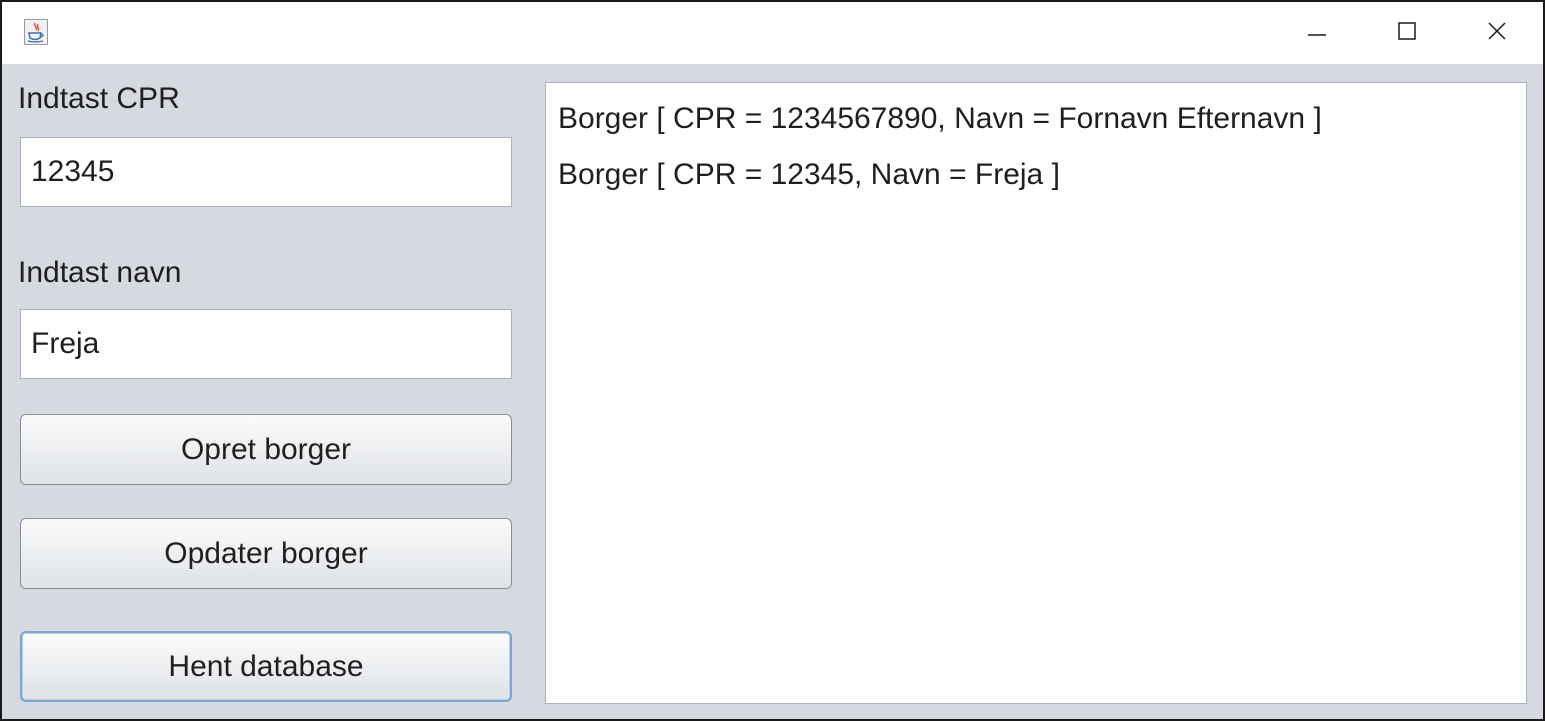 The width and height of the screenshot is (1545, 721). I want to click on minimize-button, so click(1317, 33).